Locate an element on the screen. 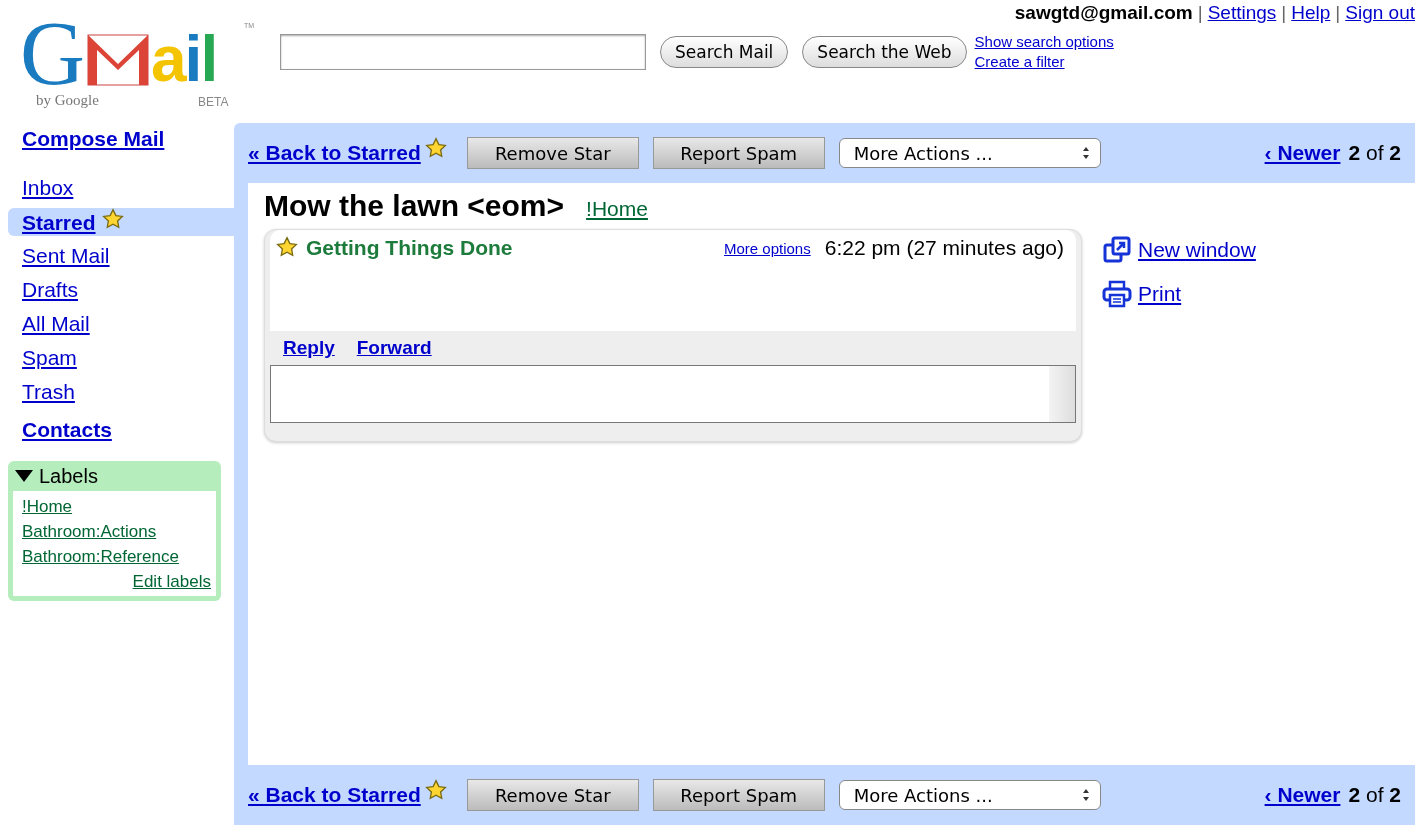 This screenshot has height=825, width=1423. envelope-icon is located at coordinates (118, 60).